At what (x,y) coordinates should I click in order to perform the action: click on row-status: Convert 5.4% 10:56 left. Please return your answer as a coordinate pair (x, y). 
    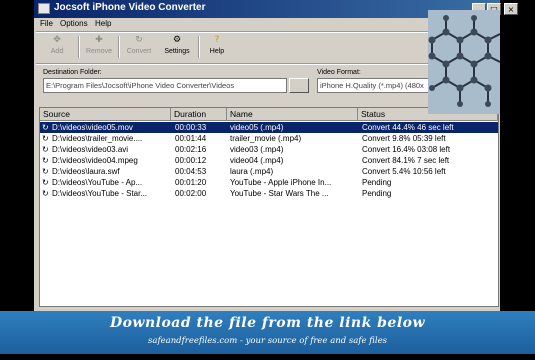
    Looking at the image, I should click on (404, 171).